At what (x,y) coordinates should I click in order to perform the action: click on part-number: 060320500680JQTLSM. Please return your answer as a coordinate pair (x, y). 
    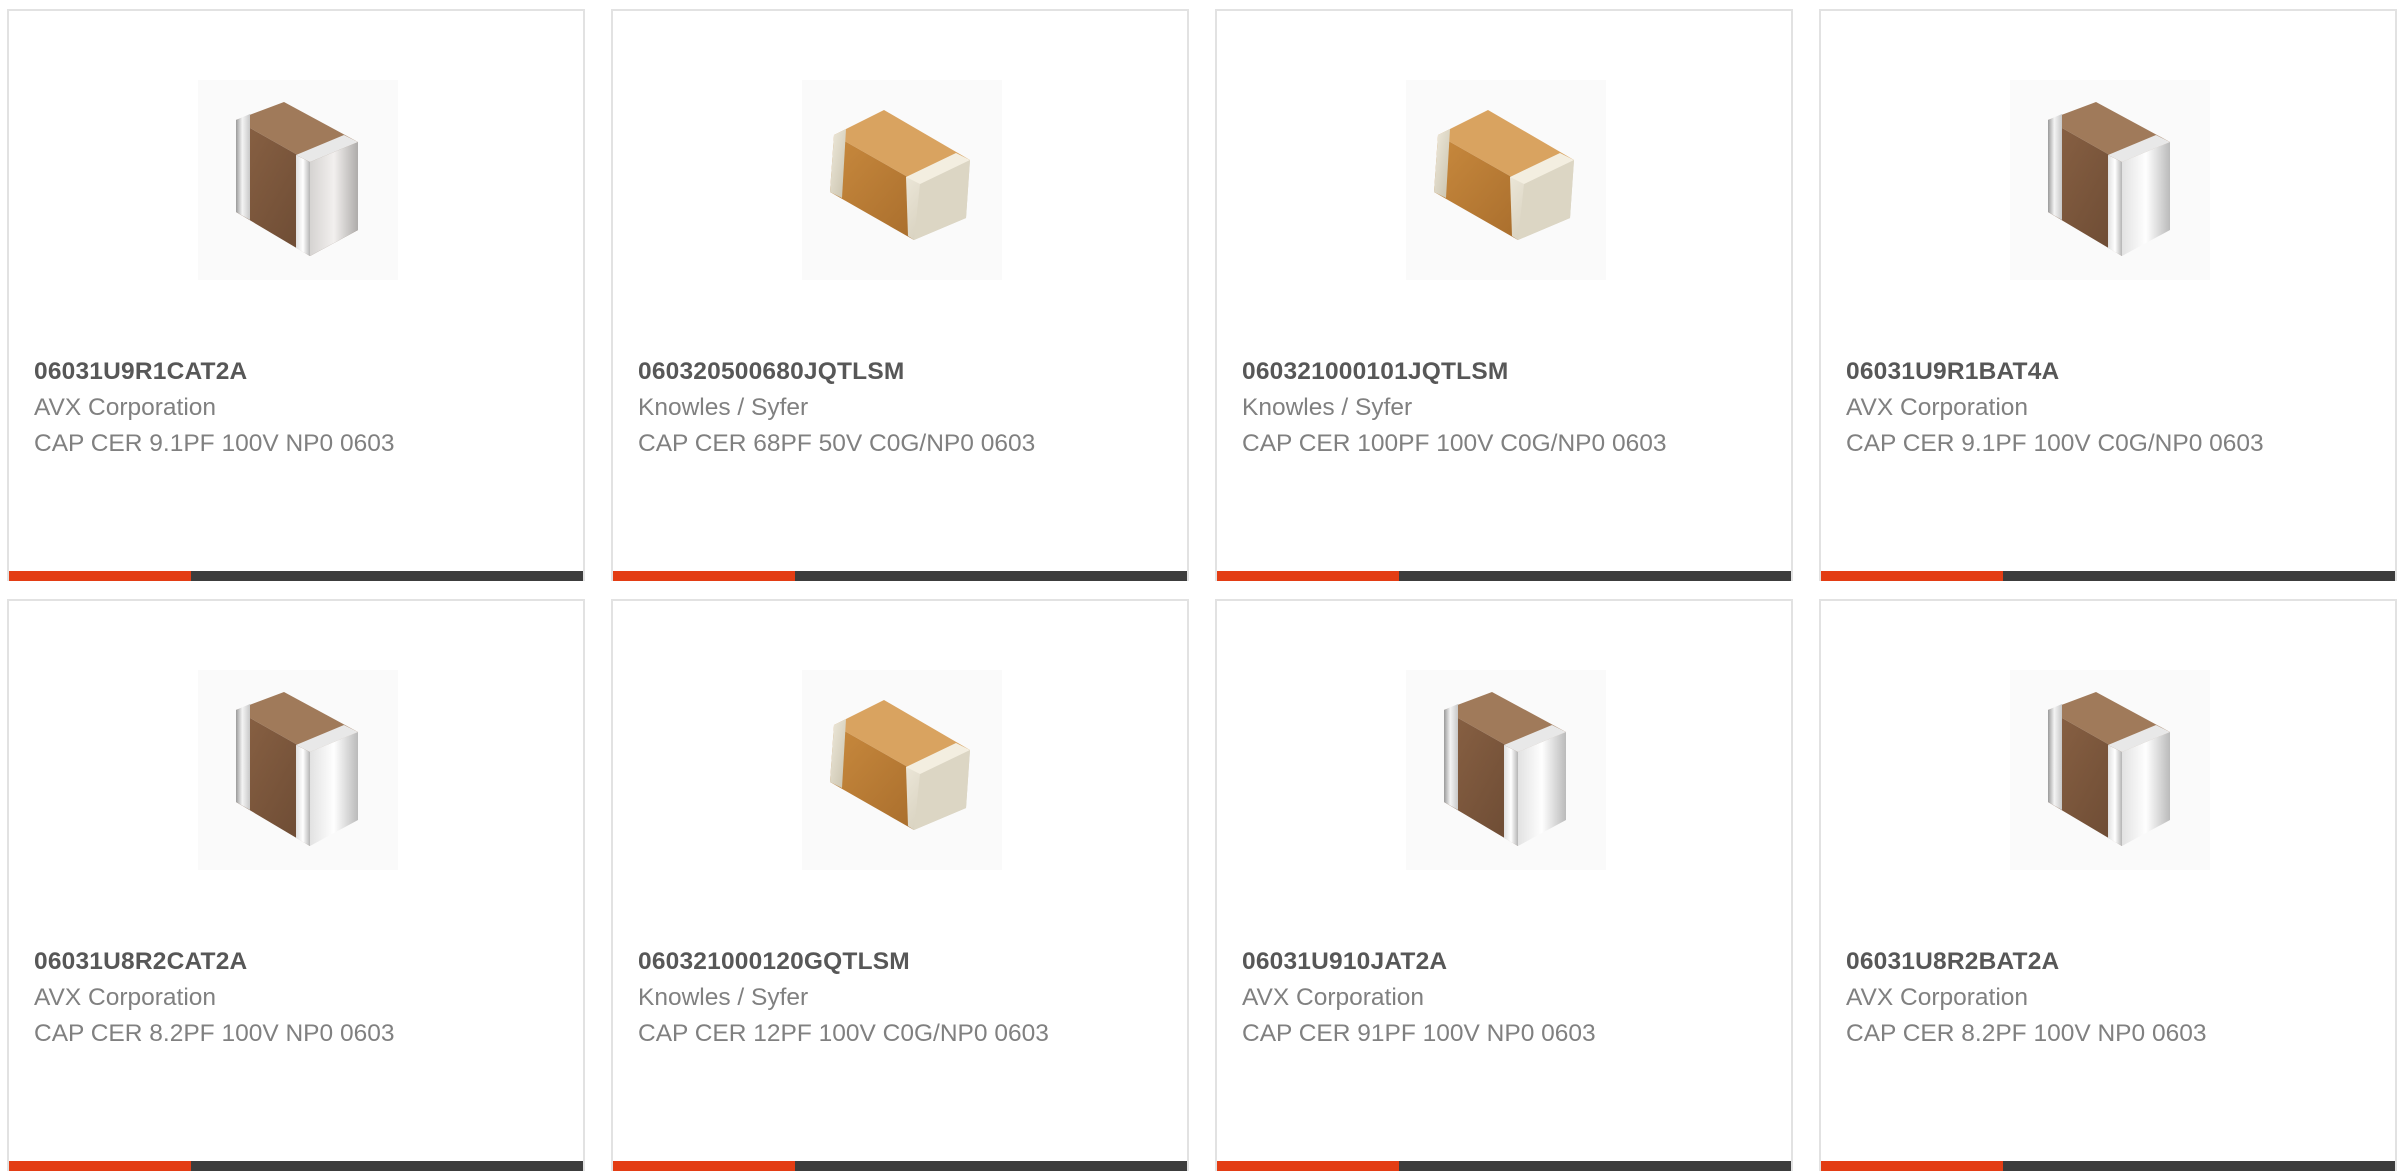
    Looking at the image, I should click on (858, 371).